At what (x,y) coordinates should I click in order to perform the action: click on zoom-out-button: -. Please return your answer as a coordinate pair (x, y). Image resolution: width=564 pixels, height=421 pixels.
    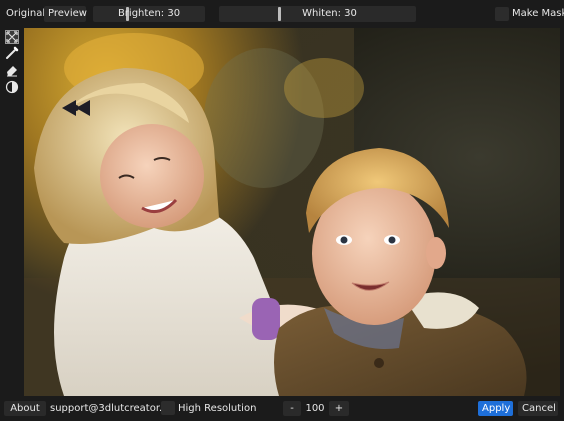
    Looking at the image, I should click on (292, 408).